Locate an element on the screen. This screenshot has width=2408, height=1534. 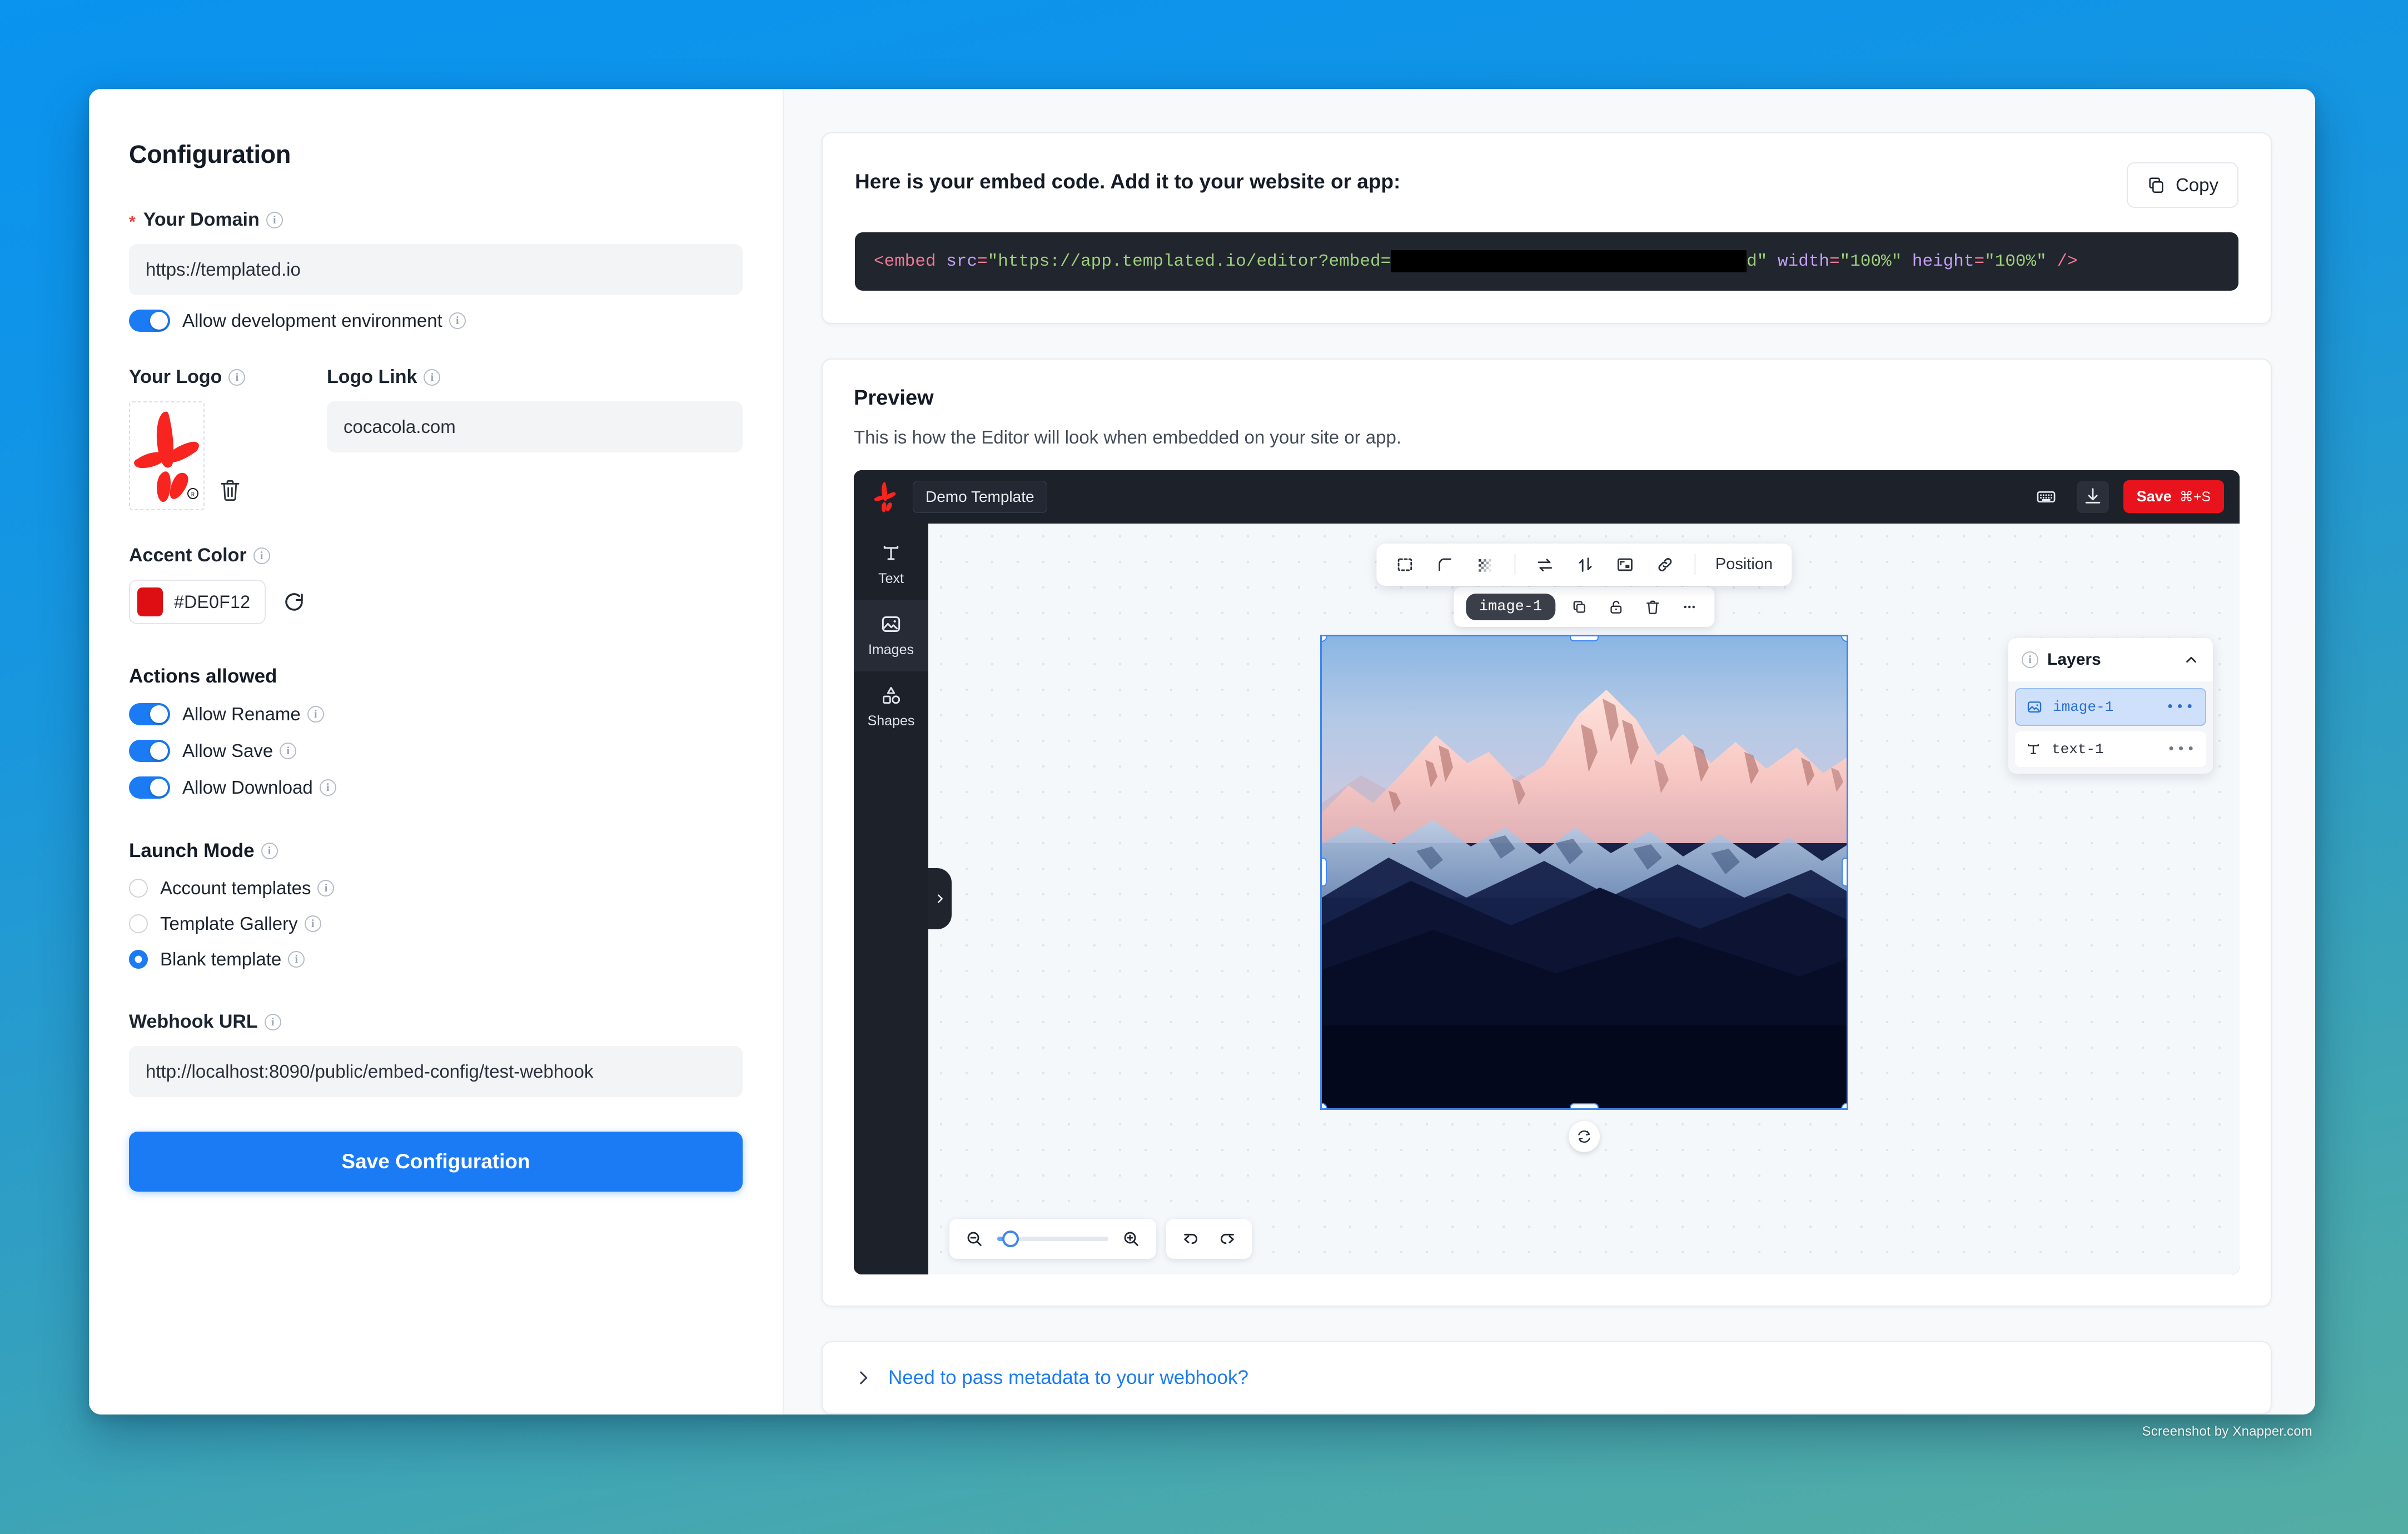
webhook-url-label: Webhook URL i is located at coordinates (436, 1022).